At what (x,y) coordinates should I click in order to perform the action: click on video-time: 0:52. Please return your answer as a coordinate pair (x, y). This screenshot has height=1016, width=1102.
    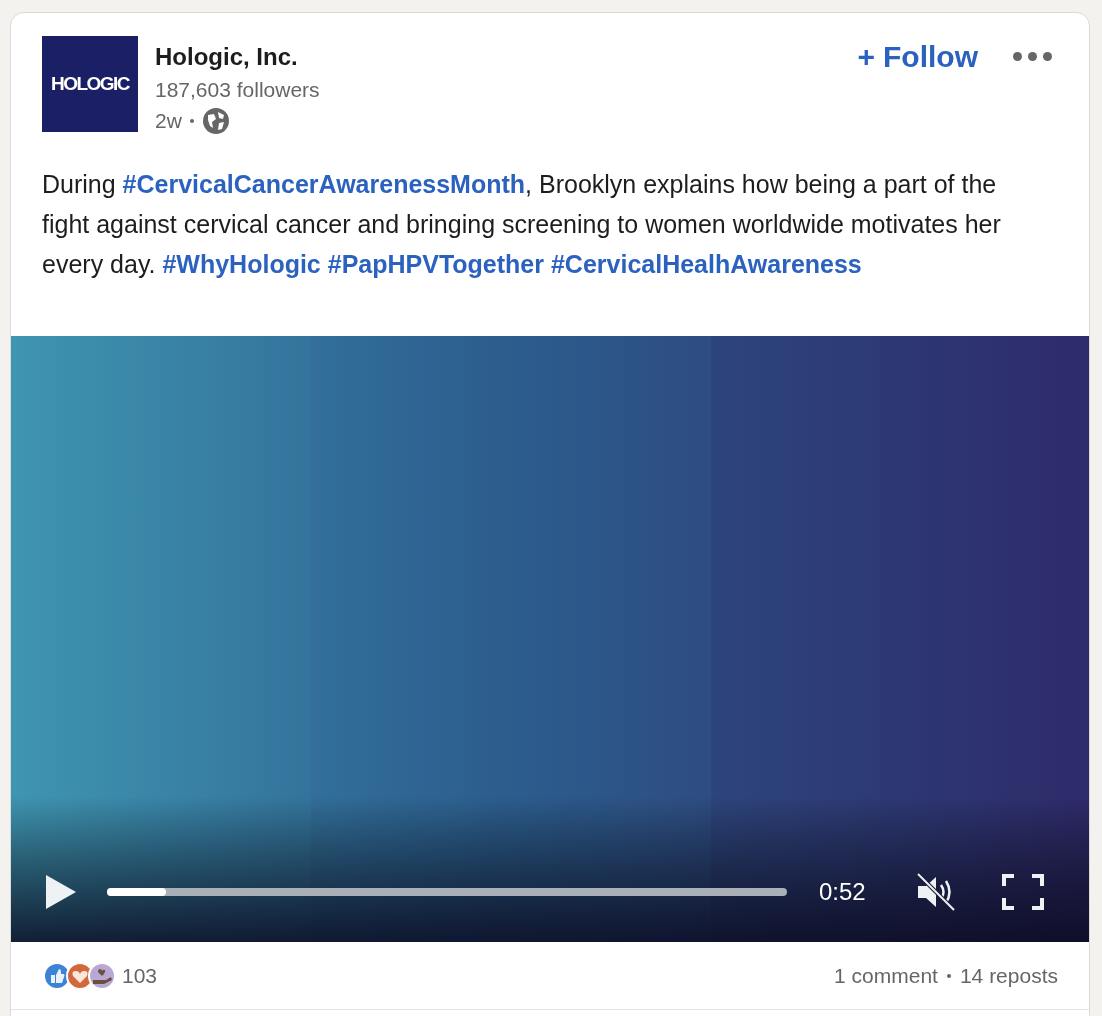
    Looking at the image, I should click on (842, 892).